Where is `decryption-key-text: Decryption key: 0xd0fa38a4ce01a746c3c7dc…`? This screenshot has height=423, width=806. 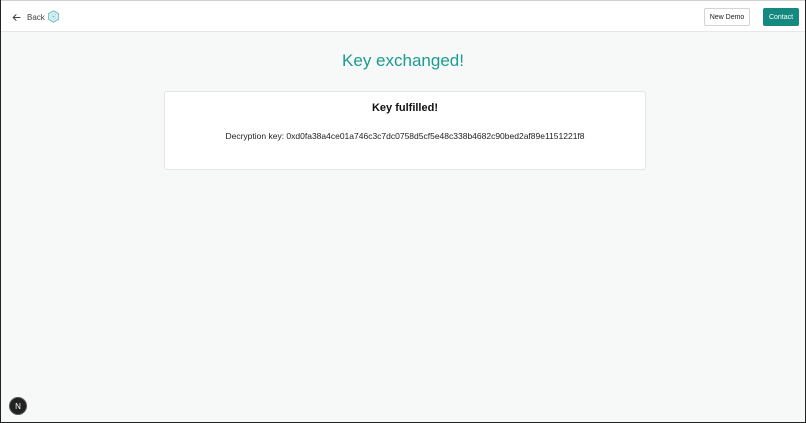 decryption-key-text: Decryption key: 0xd0fa38a4ce01a746c3c7dc… is located at coordinates (405, 136).